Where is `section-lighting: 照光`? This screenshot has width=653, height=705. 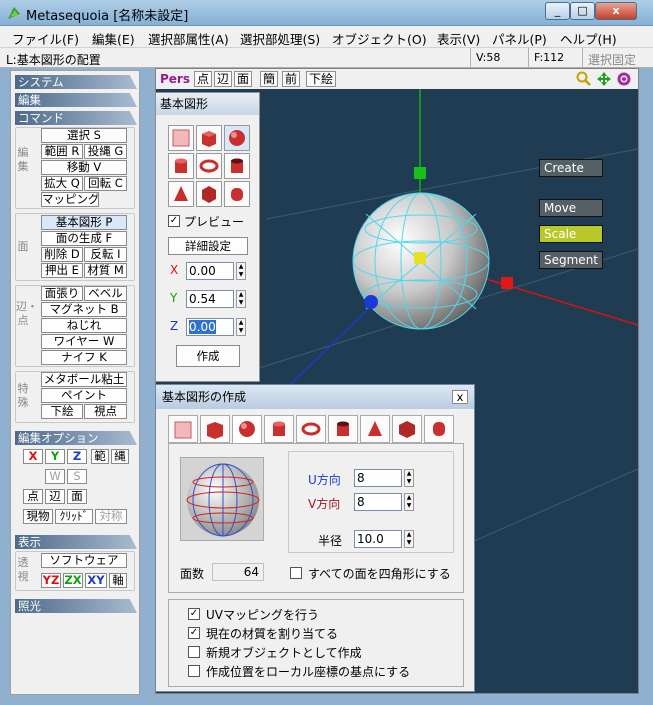
section-lighting: 照光 is located at coordinates (76, 606).